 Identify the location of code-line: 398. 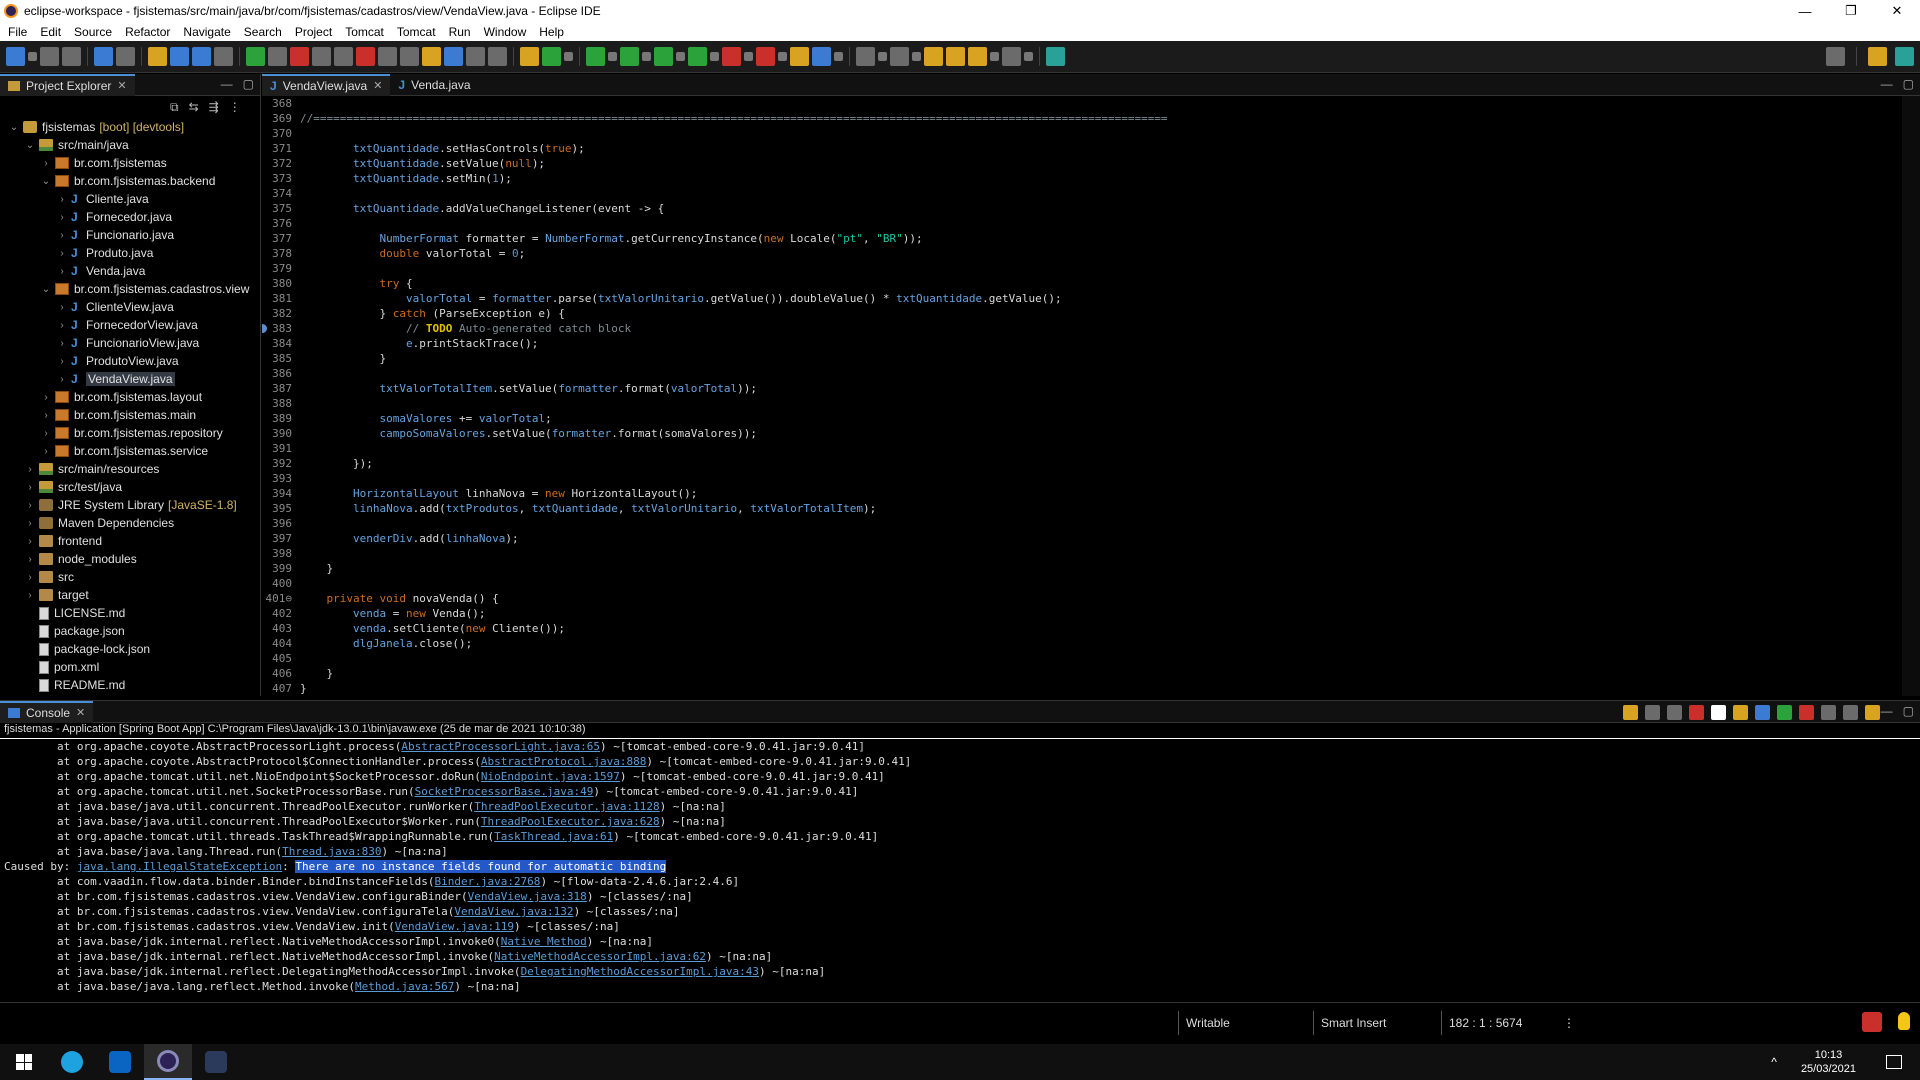
(1080, 553).